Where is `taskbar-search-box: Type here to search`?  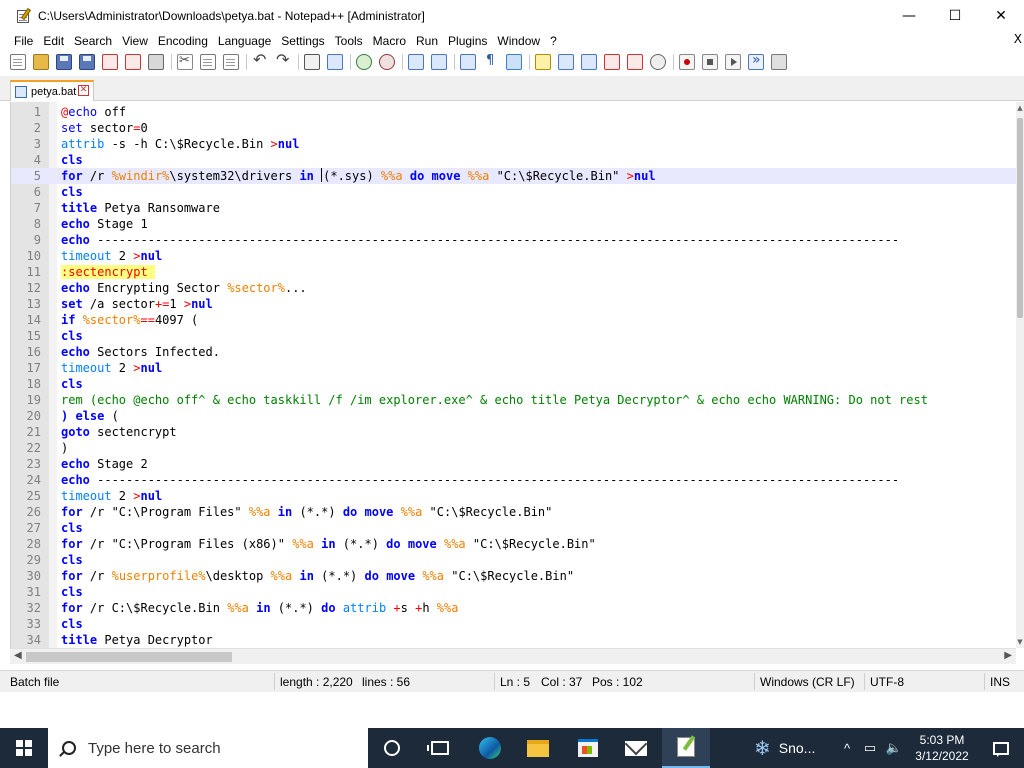 taskbar-search-box: Type here to search is located at coordinates (208, 748).